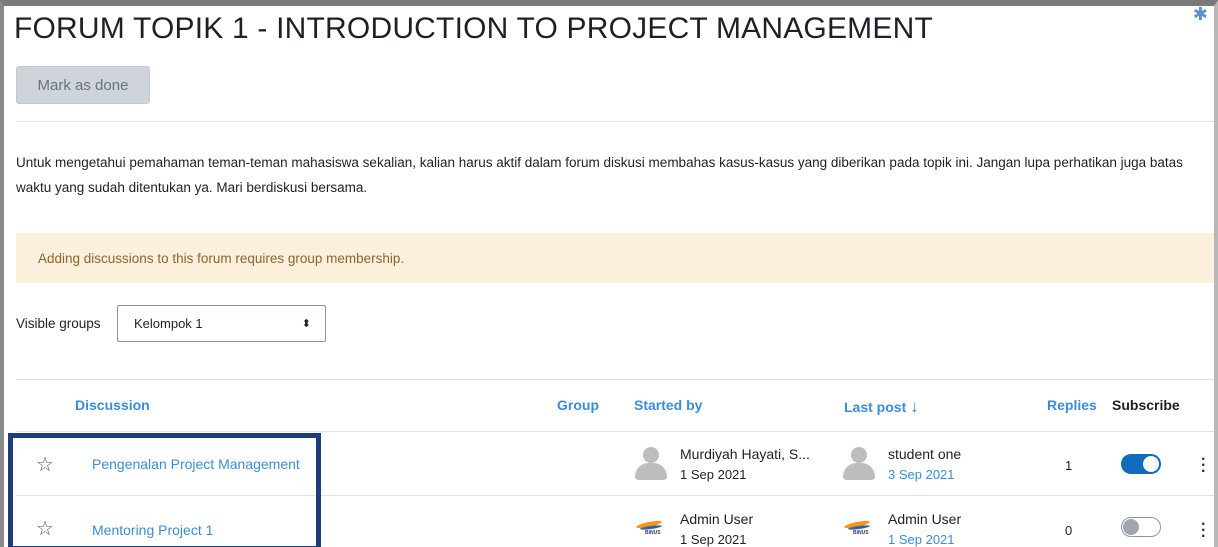 This screenshot has height=547, width=1218. I want to click on header-replies: Replies, so click(1072, 405).